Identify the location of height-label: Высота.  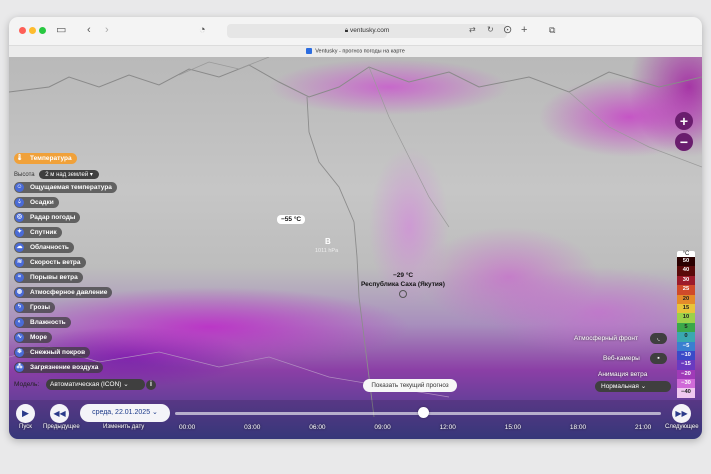
(24, 175).